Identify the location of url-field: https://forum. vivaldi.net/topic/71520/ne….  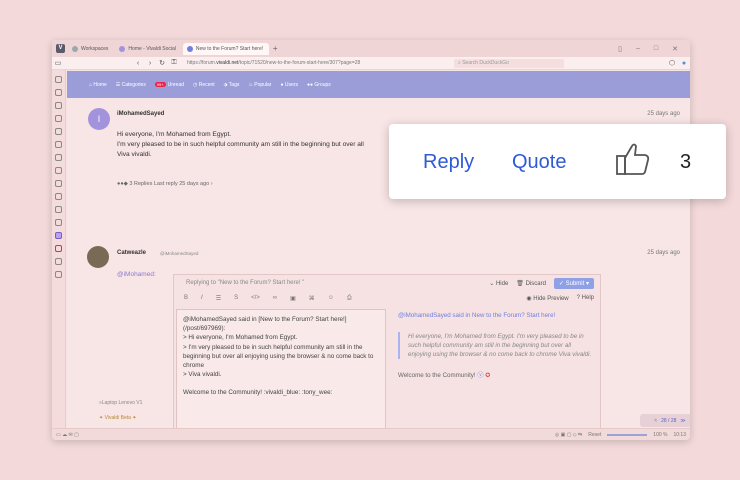
(309, 63).